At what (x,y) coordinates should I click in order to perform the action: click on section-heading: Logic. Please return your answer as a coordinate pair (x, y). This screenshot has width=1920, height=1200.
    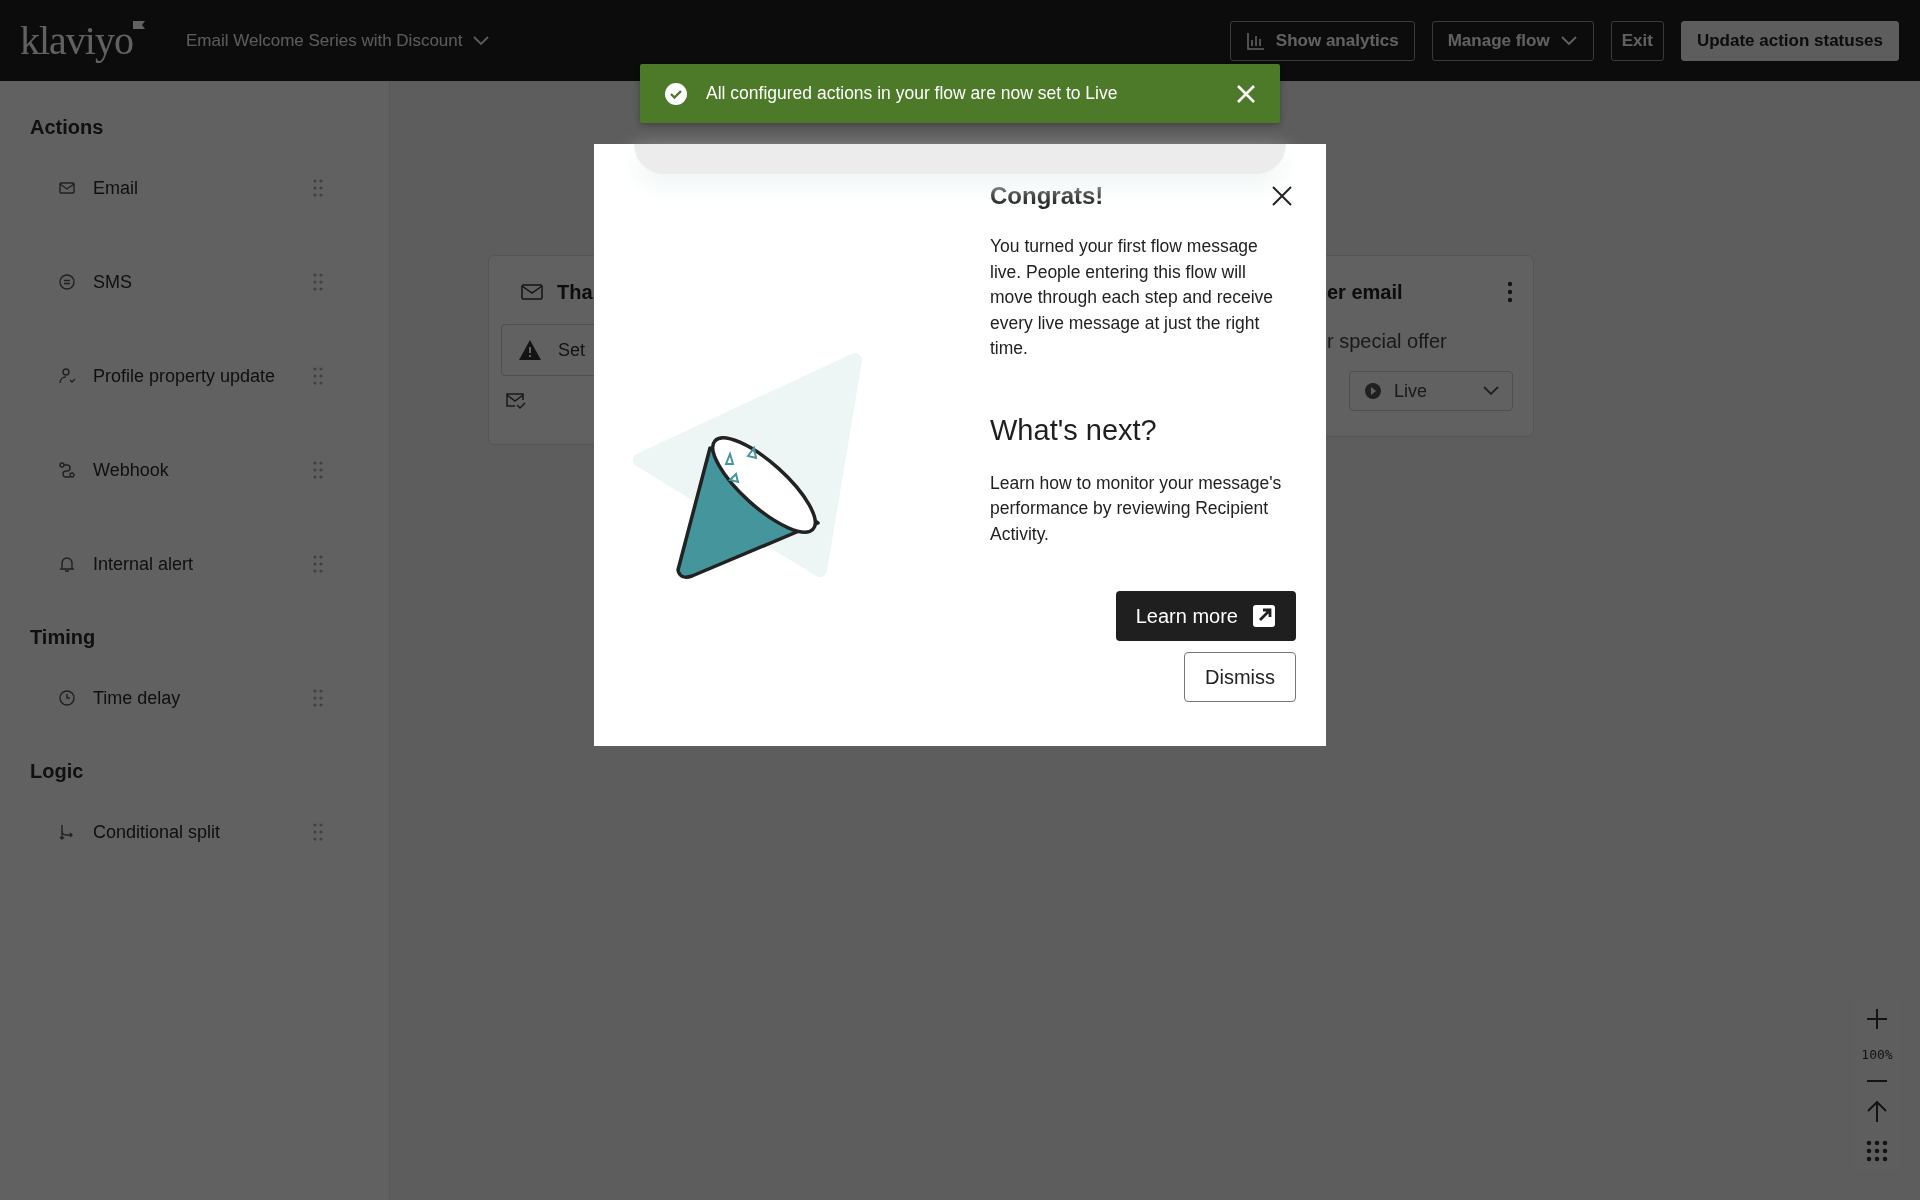
    Looking at the image, I should click on (57, 771).